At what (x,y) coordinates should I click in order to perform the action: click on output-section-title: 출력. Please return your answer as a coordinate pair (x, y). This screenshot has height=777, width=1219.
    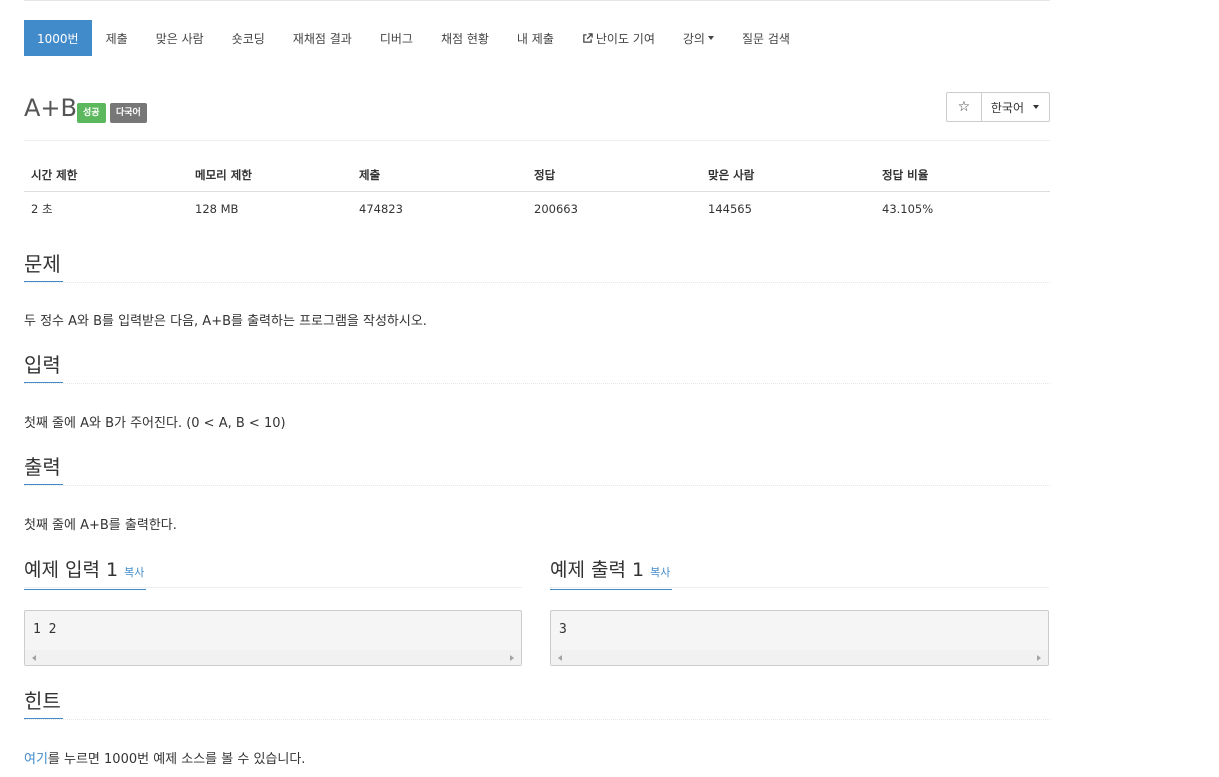
    Looking at the image, I should click on (43, 470).